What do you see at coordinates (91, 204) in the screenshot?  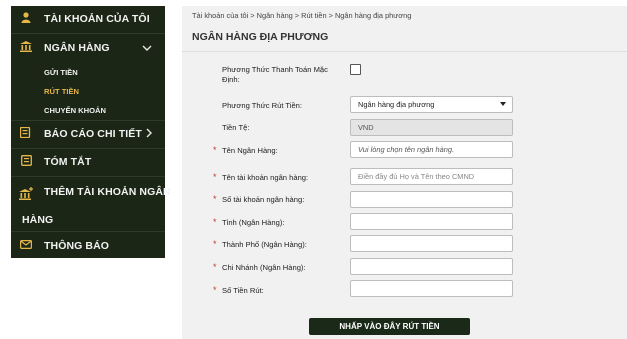 I see `sidebar-item-add-bank: THÊM TÀI KHOẢN NGÂN HÀNG` at bounding box center [91, 204].